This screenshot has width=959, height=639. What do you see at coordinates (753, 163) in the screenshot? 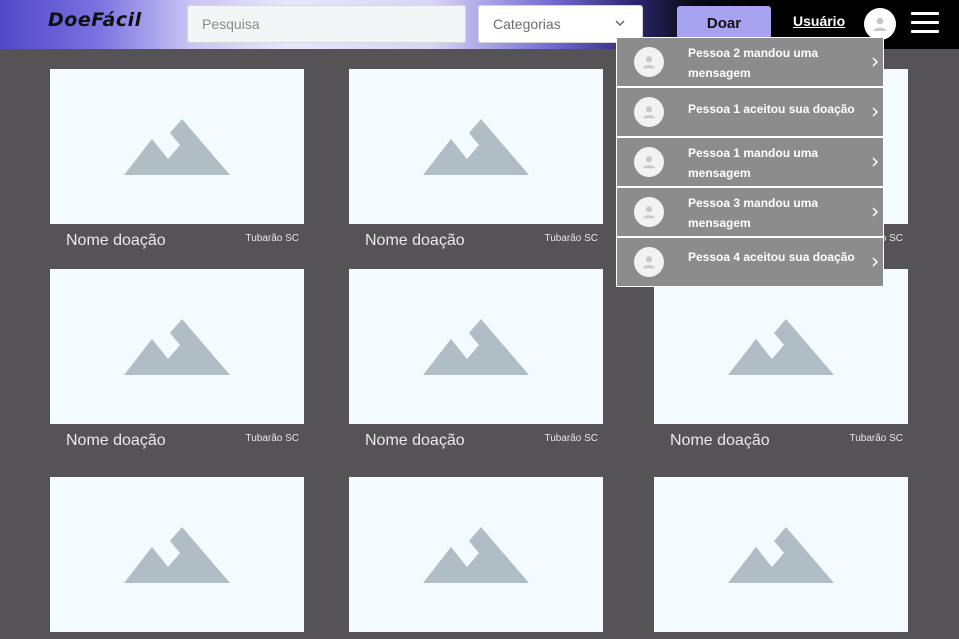
I see `notification-text: Pessoa 1 mandou uma mensagem` at bounding box center [753, 163].